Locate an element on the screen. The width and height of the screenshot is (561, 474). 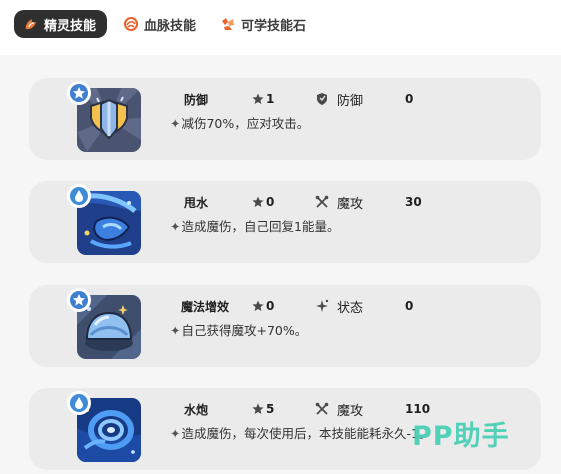
skill-description: ✦自己获得魔攻+70%。 is located at coordinates (238, 329).